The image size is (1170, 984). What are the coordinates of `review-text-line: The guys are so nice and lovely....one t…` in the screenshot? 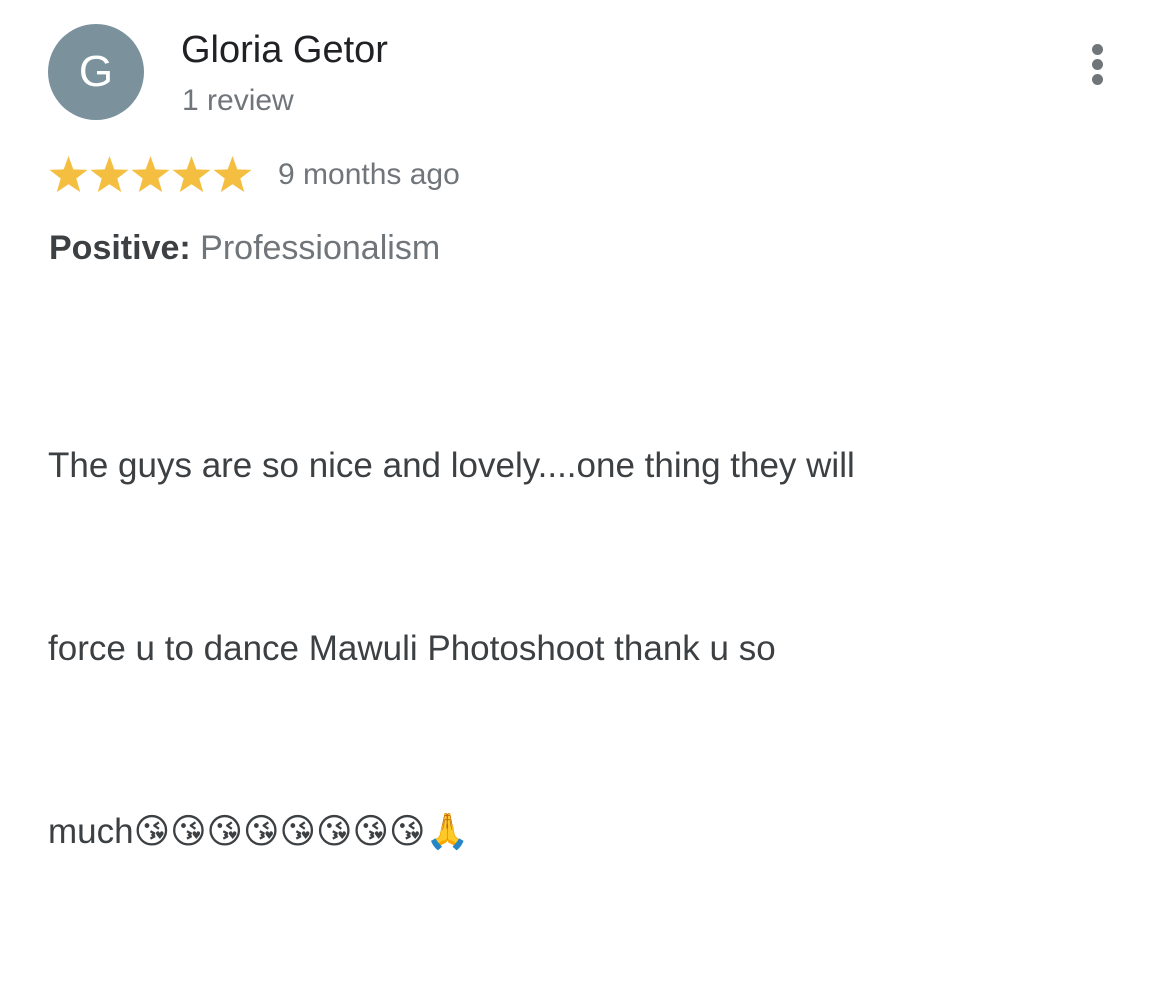 It's located at (451, 465).